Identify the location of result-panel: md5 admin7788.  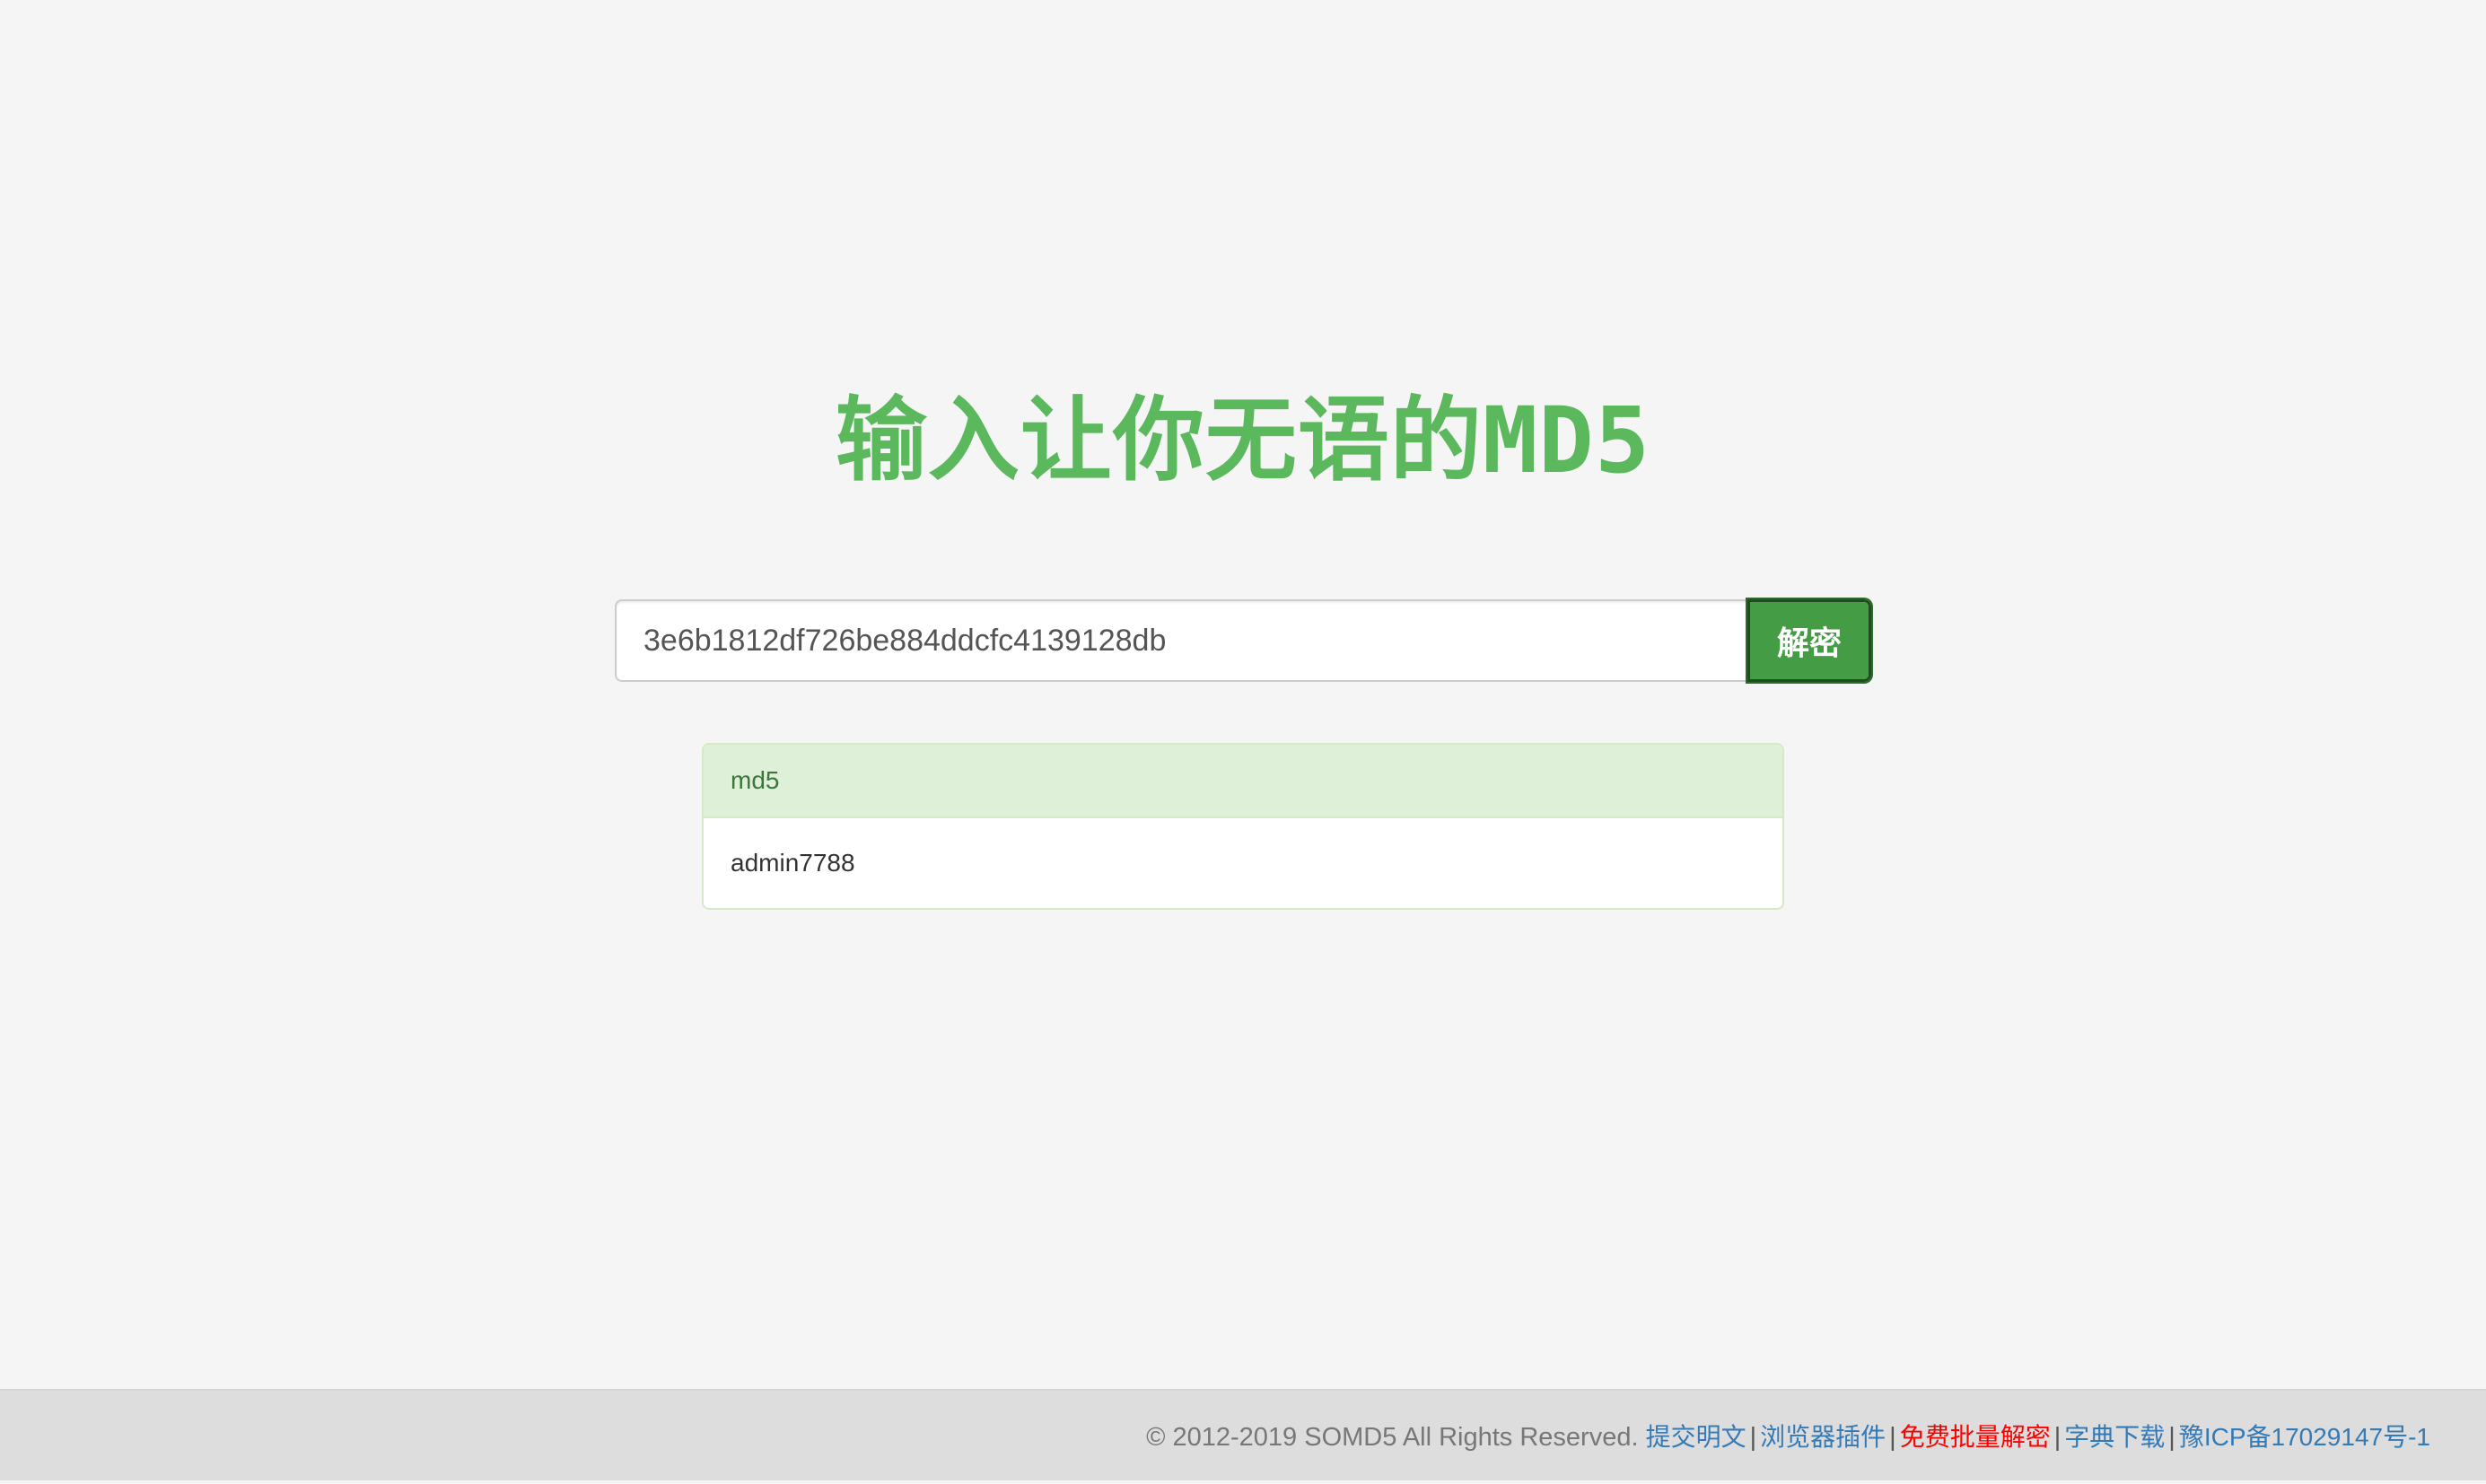
(1243, 826).